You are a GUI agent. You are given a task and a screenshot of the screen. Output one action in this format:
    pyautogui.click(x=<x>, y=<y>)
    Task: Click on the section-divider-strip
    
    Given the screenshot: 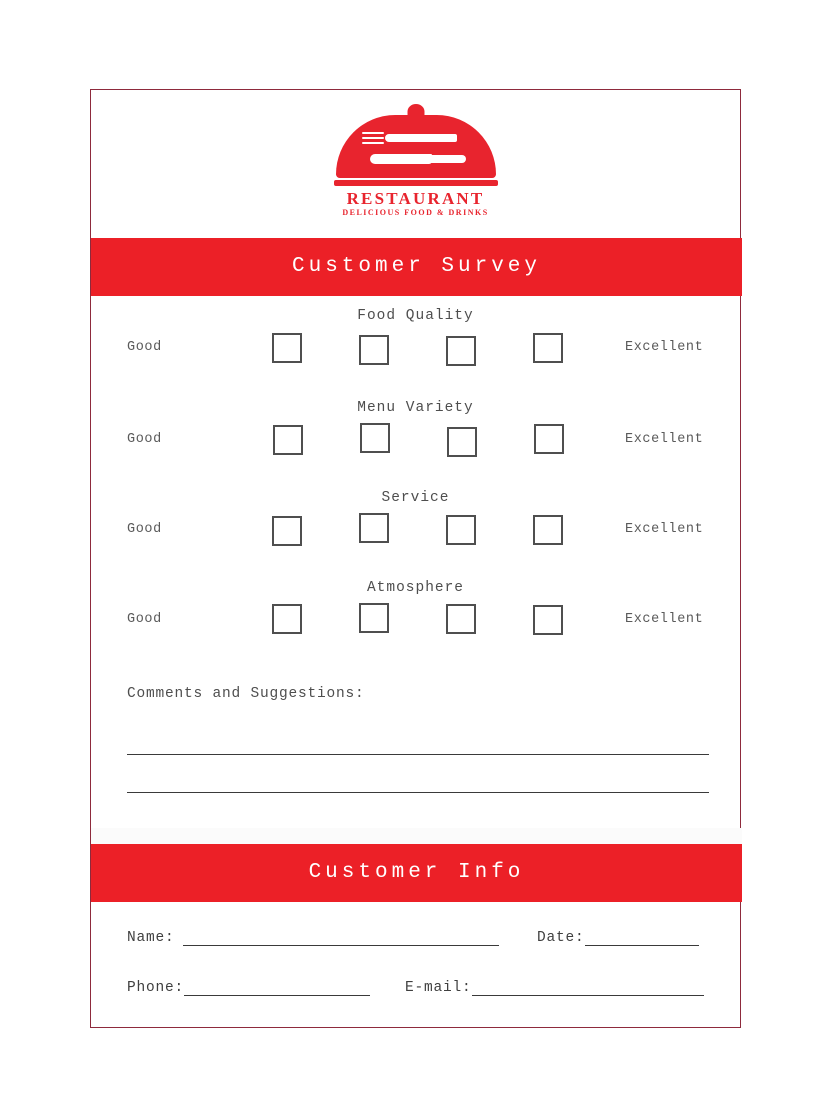 What is the action you would take?
    pyautogui.click(x=416, y=836)
    